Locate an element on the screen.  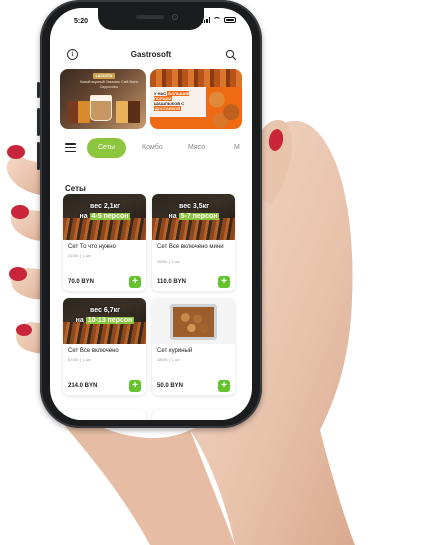
search-icon is located at coordinates (231, 55).